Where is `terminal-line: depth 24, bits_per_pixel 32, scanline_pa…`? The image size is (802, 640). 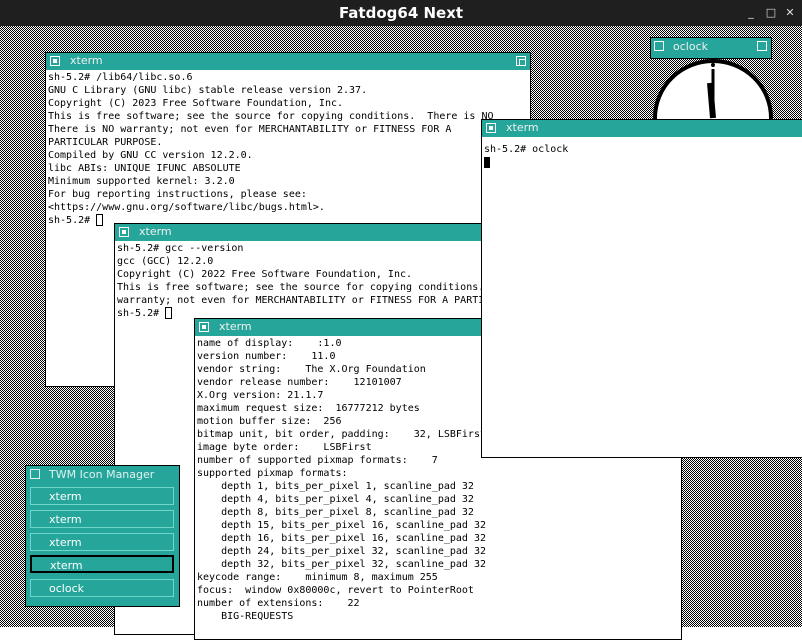
terminal-line: depth 24, bits_per_pixel 32, scanline_pa… is located at coordinates (341, 551).